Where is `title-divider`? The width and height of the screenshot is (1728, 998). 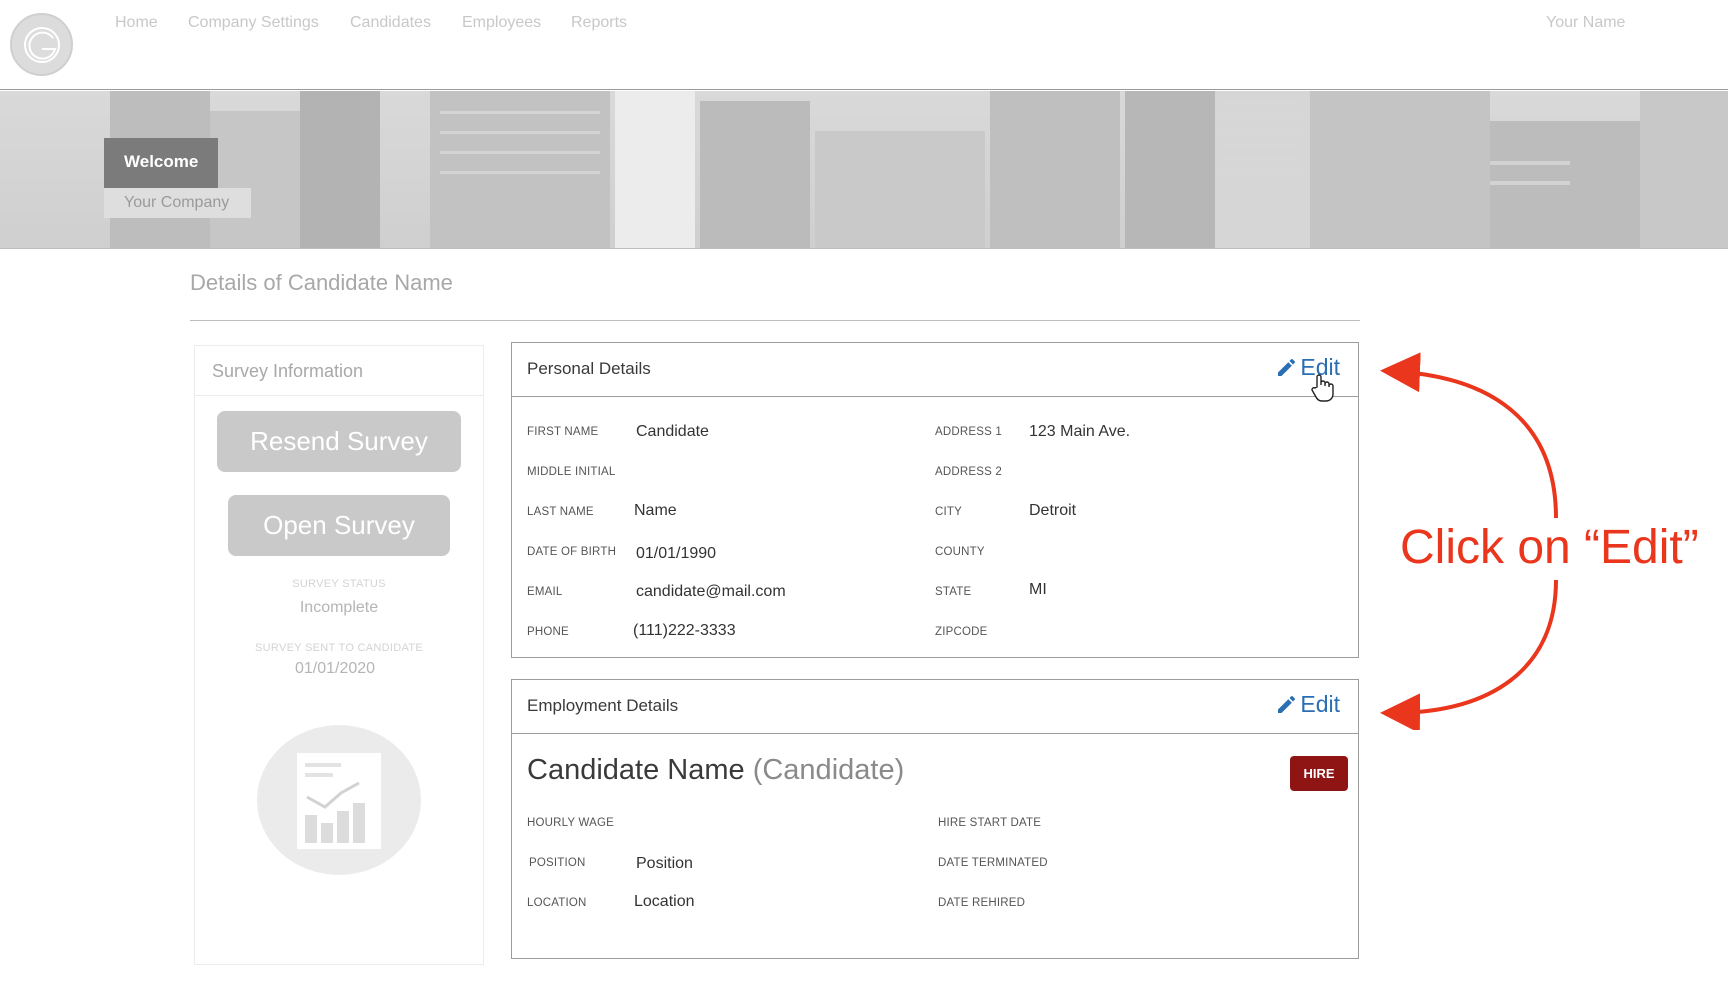
title-divider is located at coordinates (775, 320).